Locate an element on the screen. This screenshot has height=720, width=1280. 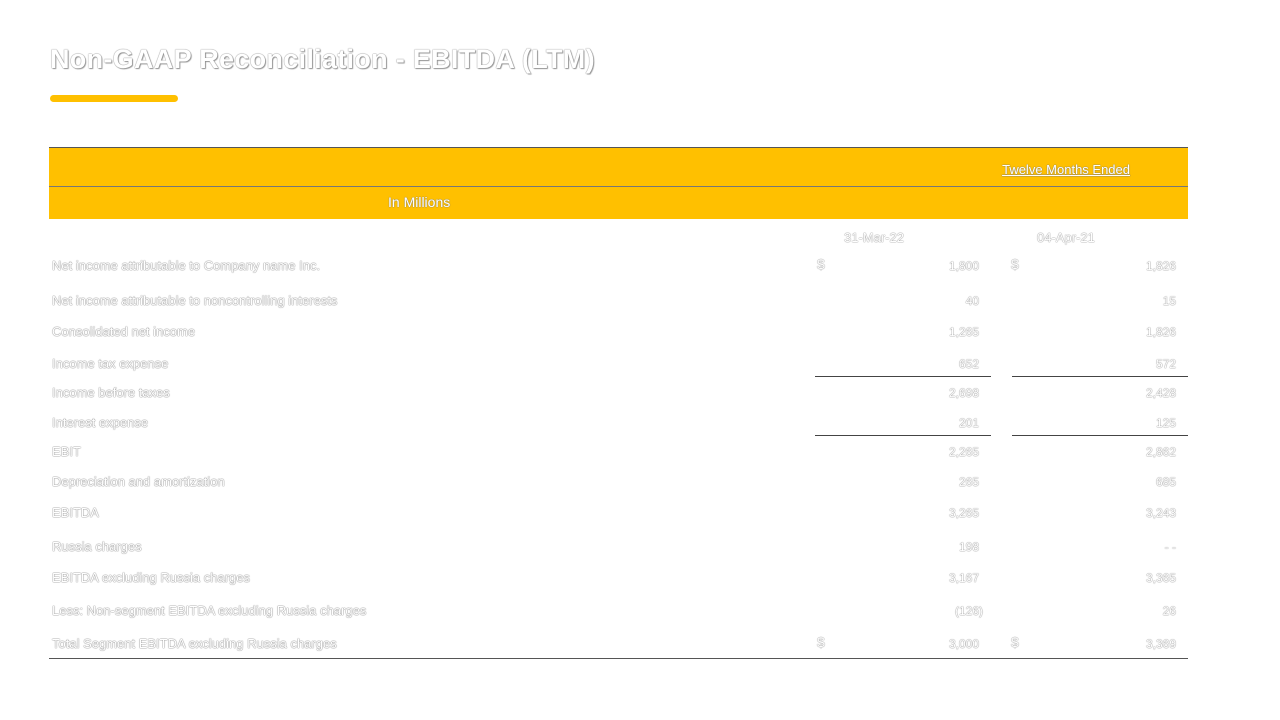
value-31-mar-22: 1,800 is located at coordinates (963, 266).